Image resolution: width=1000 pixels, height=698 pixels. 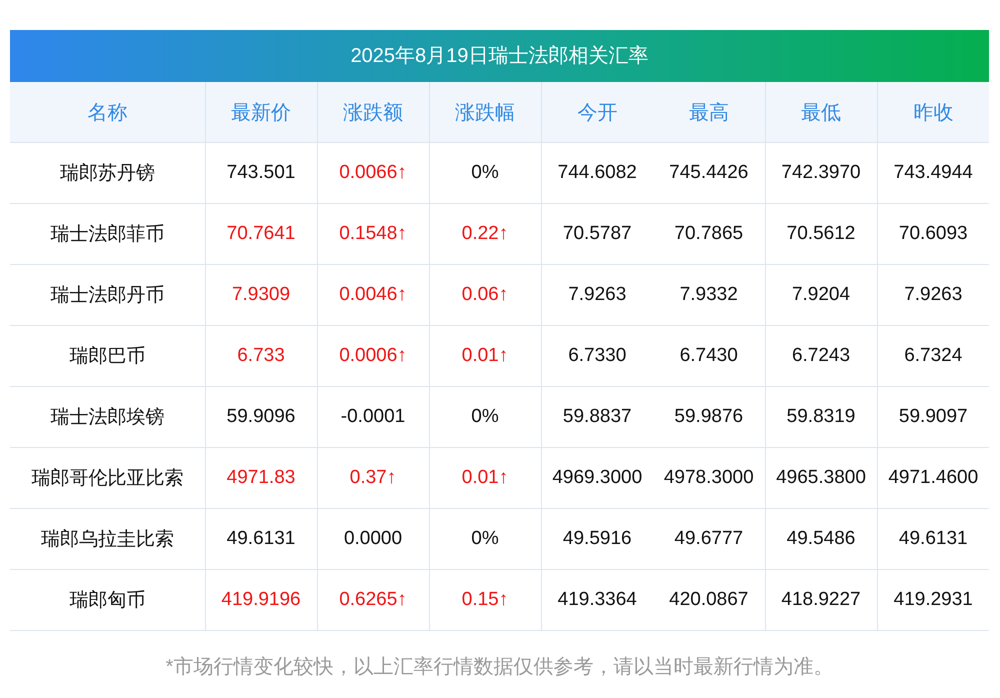 What do you see at coordinates (107, 478) in the screenshot?
I see `table-cell: 瑞郎哥伦比亚比索` at bounding box center [107, 478].